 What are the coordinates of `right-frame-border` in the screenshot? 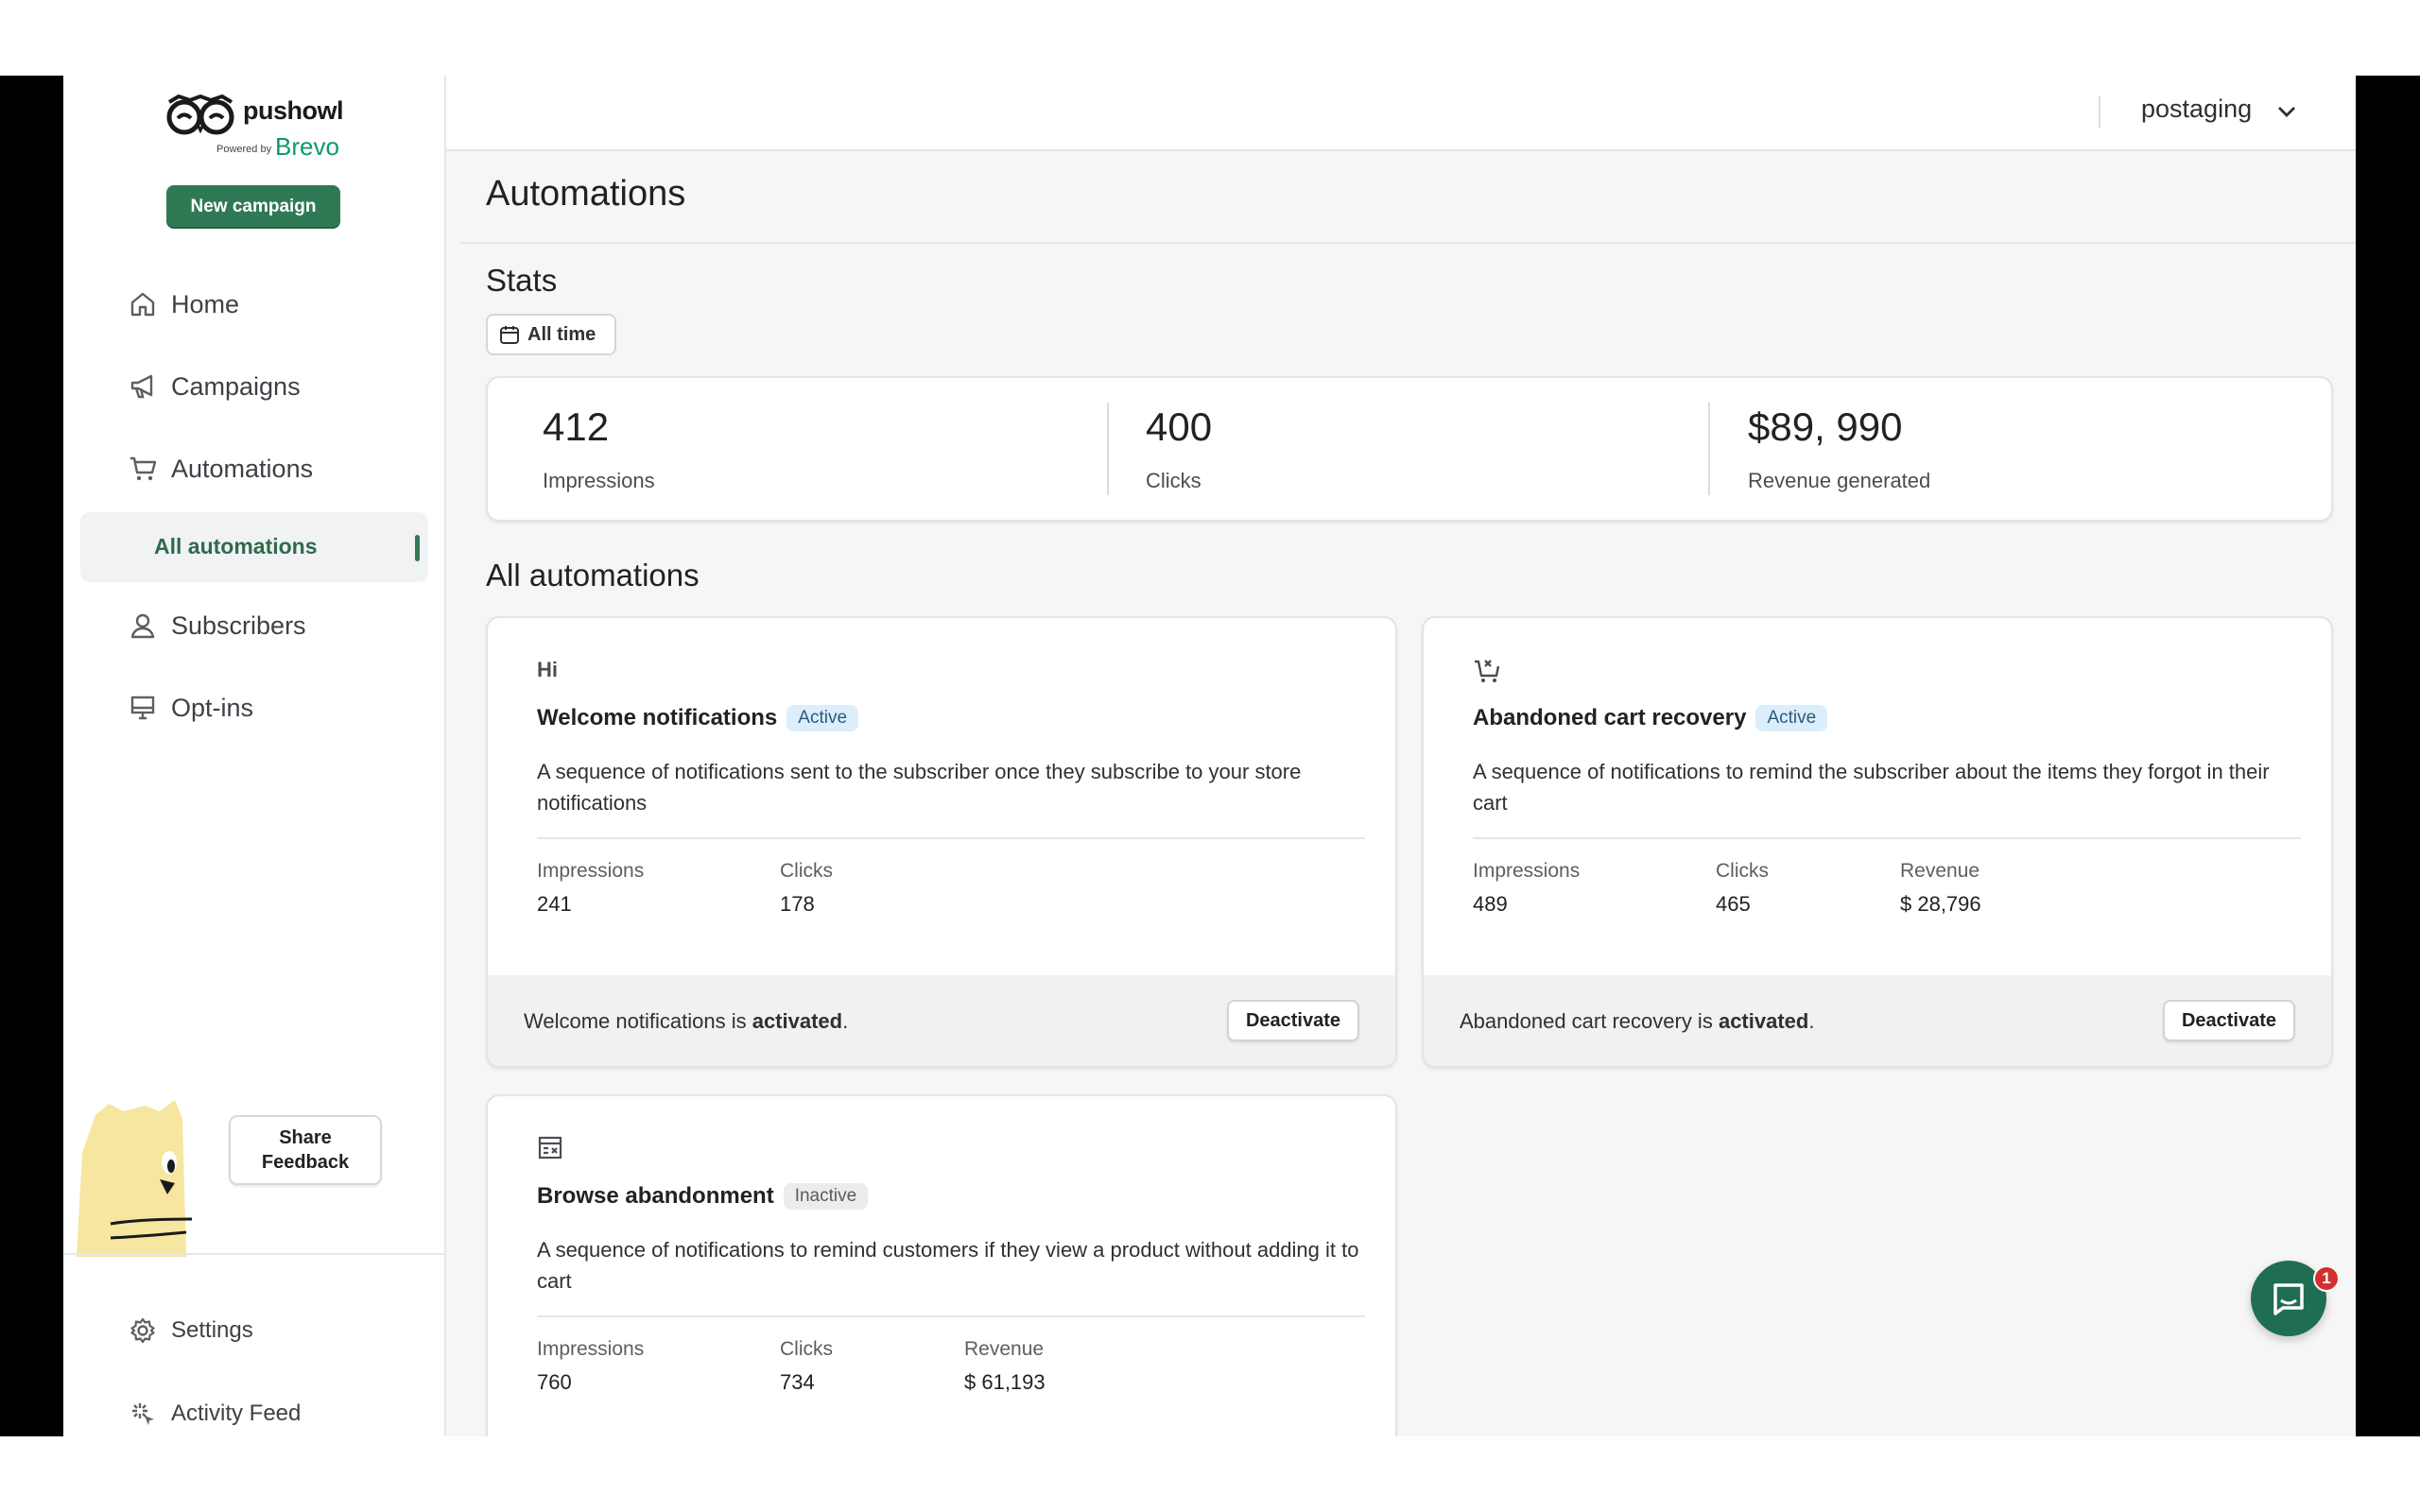 It's located at (2388, 756).